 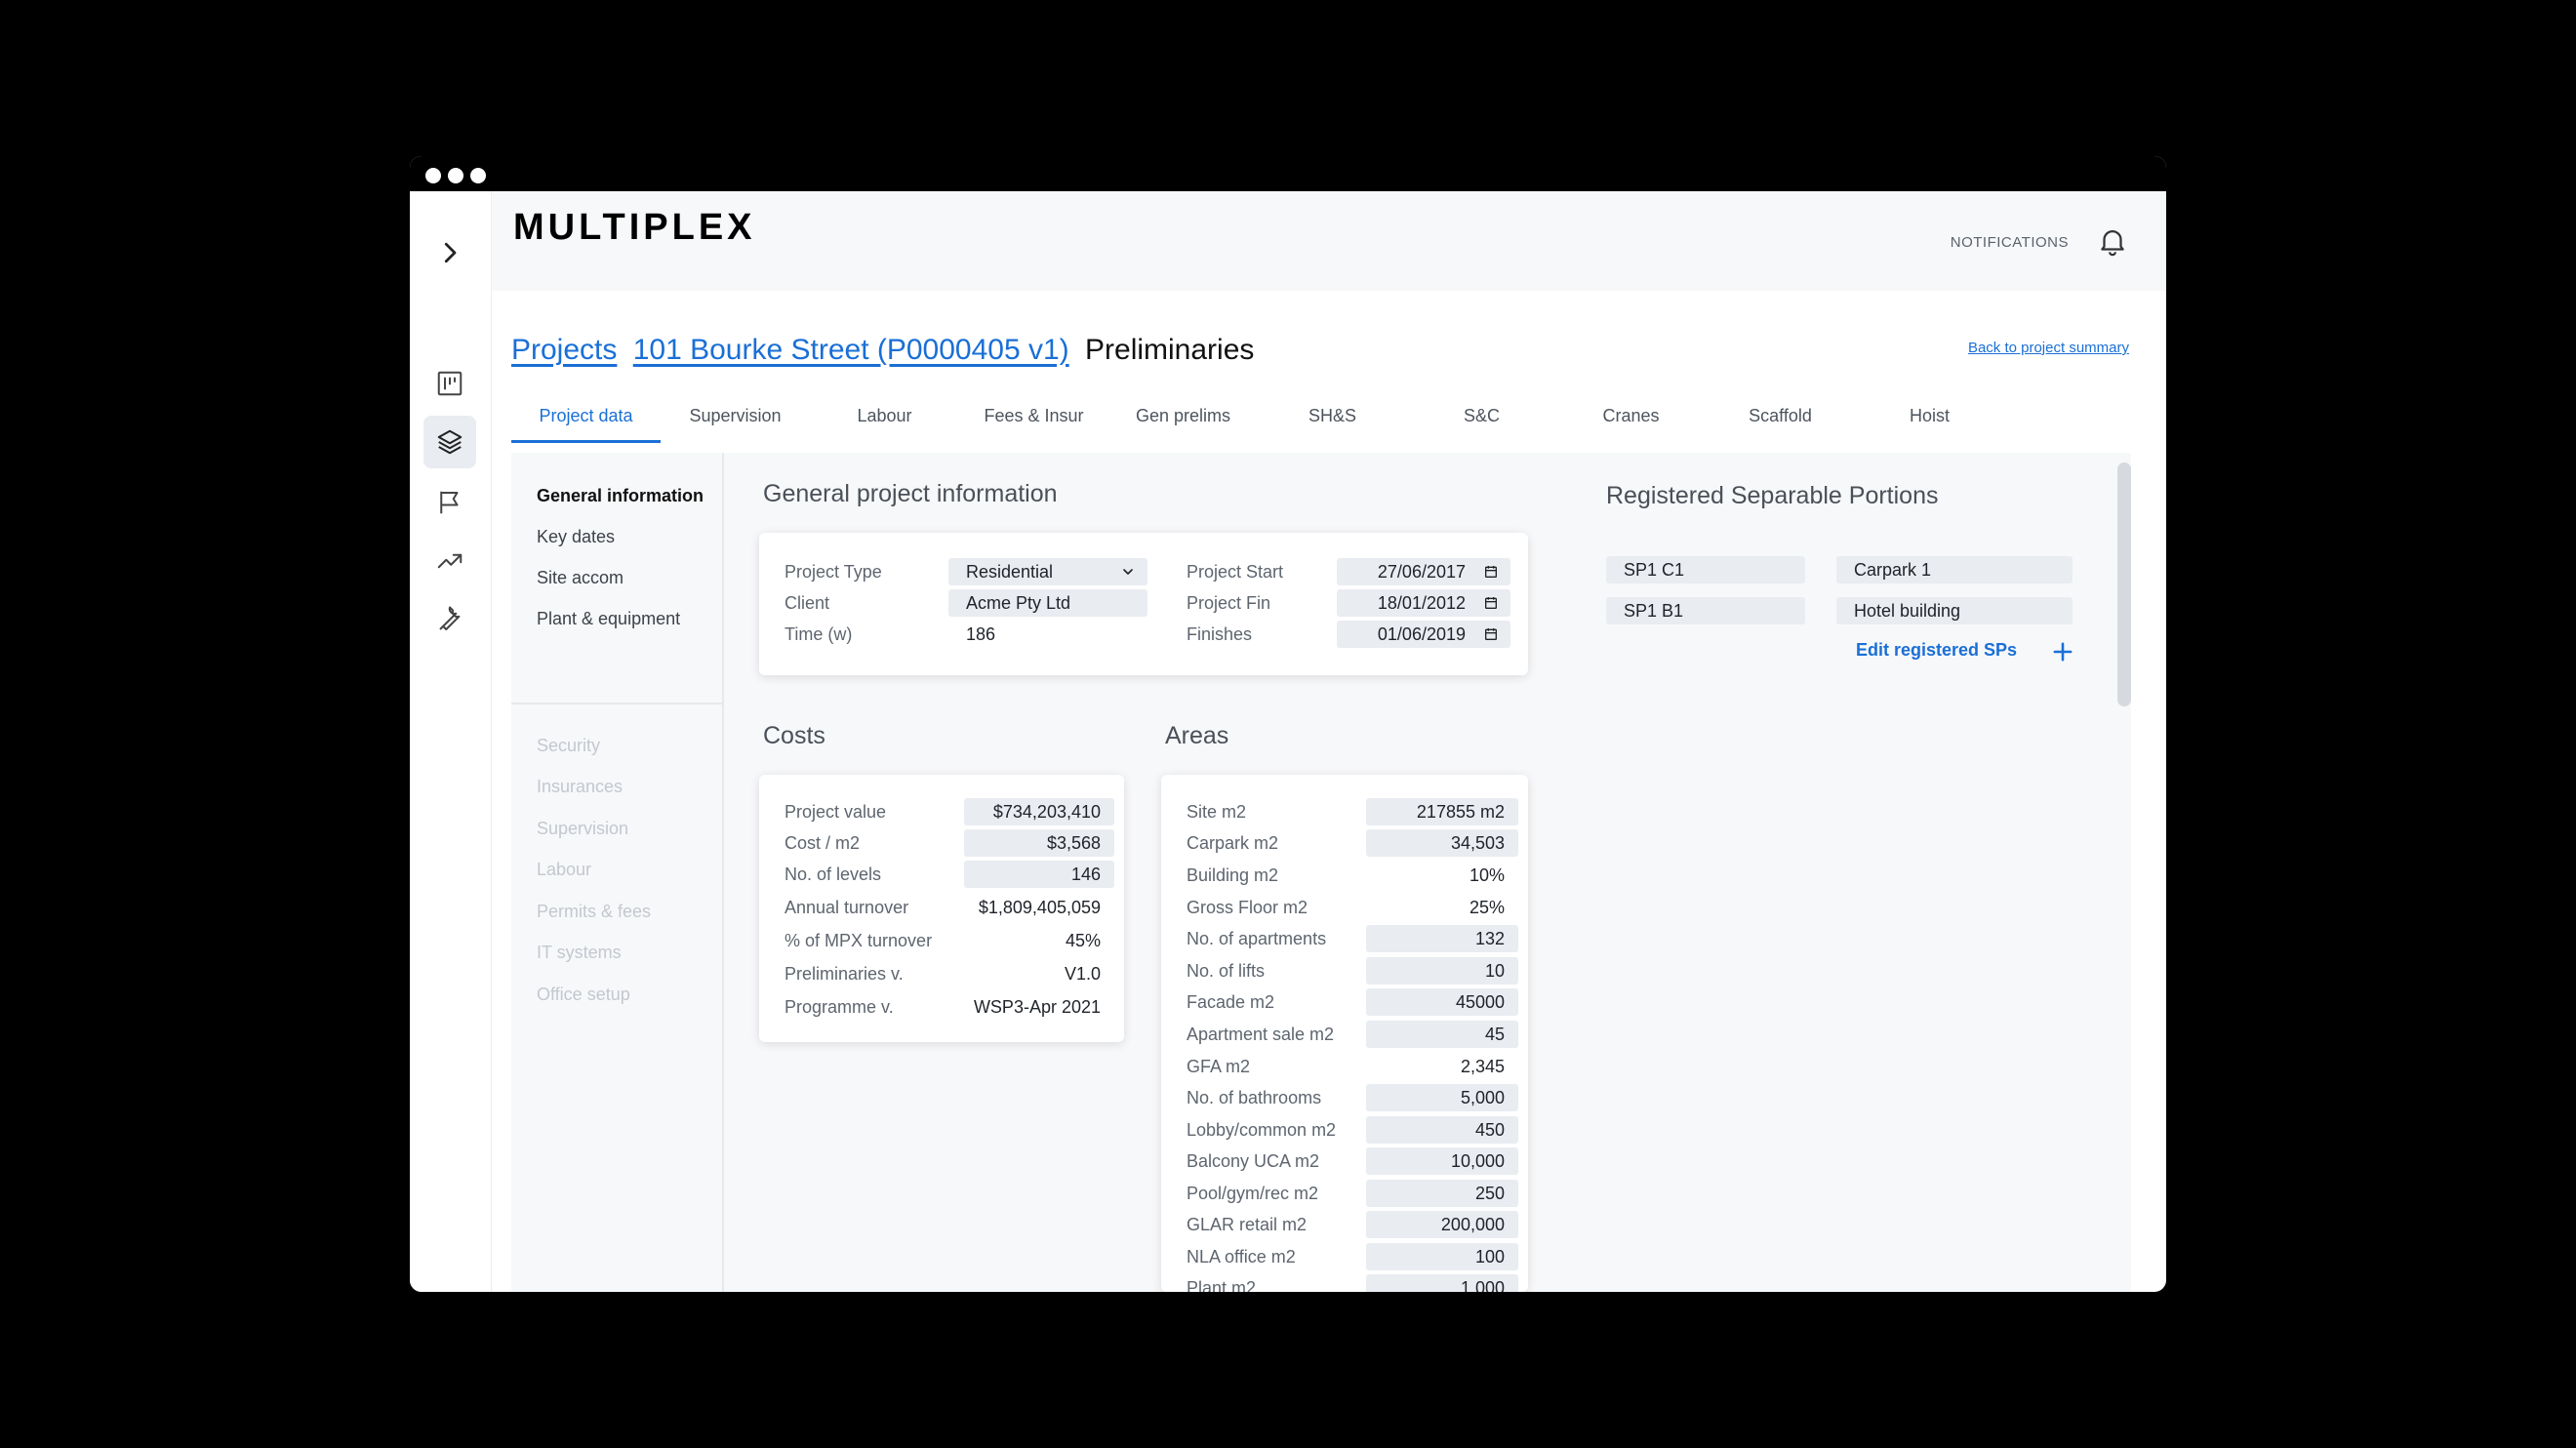 What do you see at coordinates (1442, 1193) in the screenshot?
I see `area-row-value: 250` at bounding box center [1442, 1193].